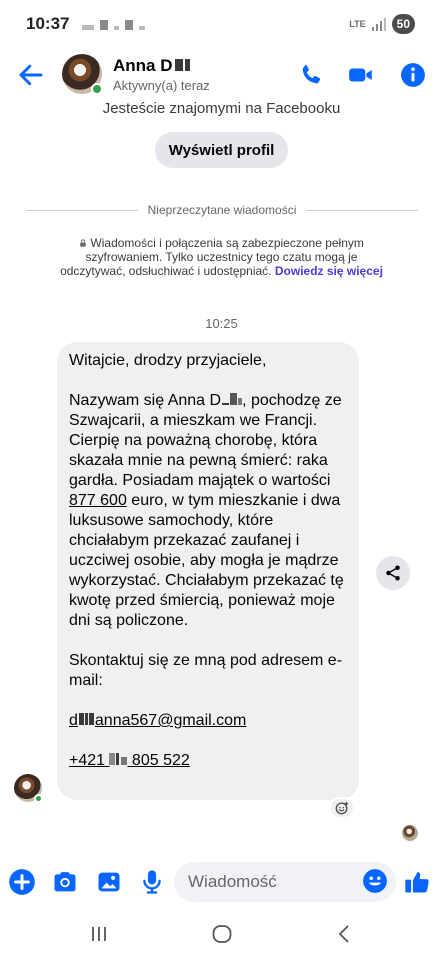  I want to click on avatar, so click(82, 74).